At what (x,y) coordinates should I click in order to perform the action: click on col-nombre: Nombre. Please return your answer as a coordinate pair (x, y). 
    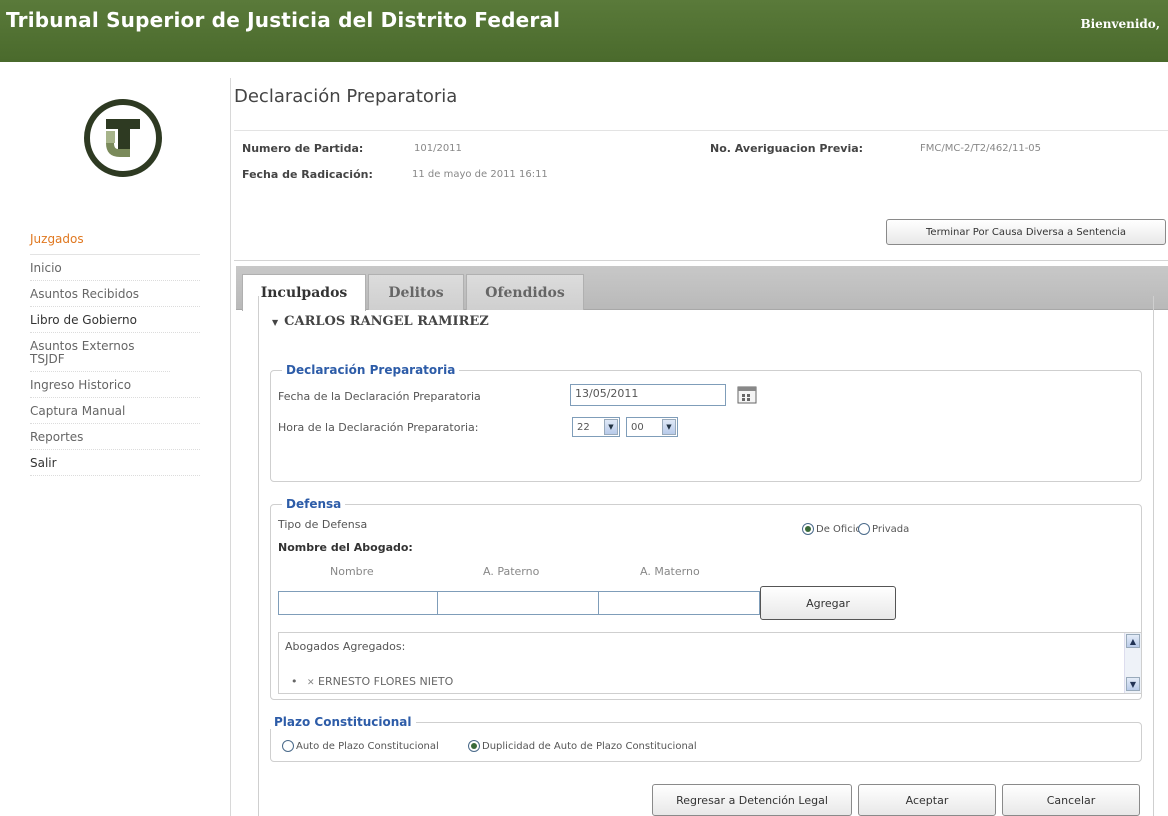
    Looking at the image, I should click on (352, 571).